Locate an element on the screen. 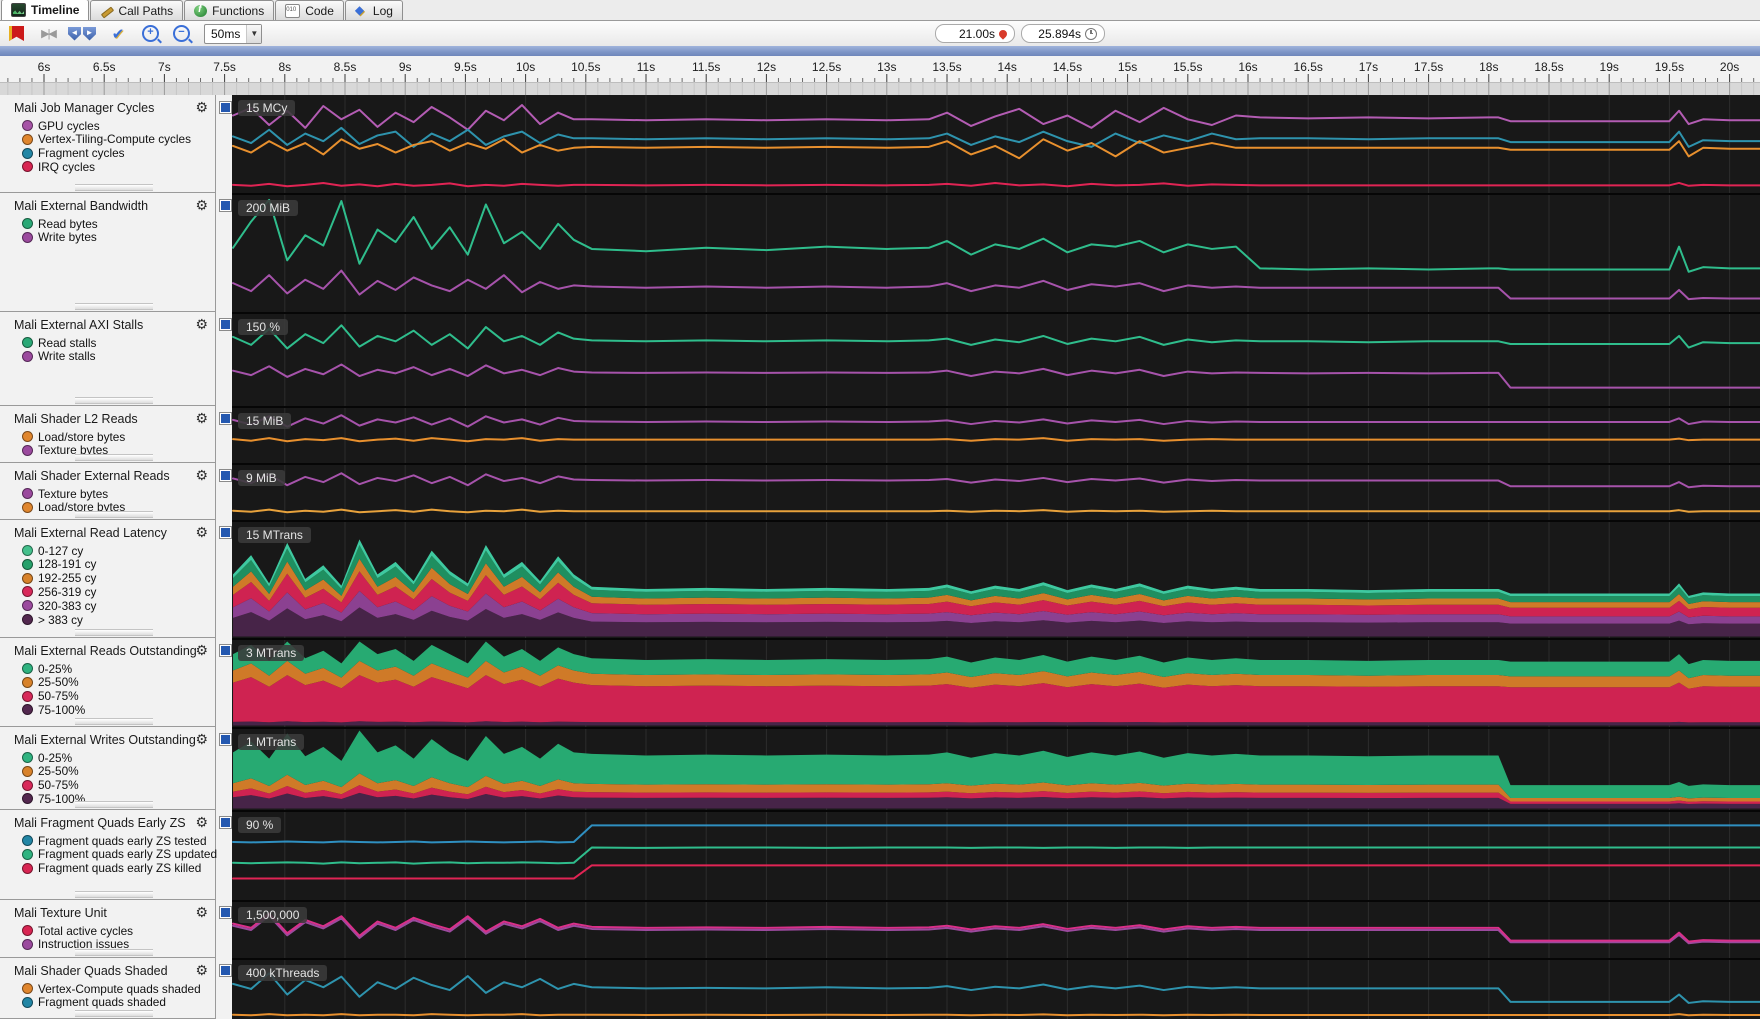  svg-text: 17.5s is located at coordinates (1428, 67).